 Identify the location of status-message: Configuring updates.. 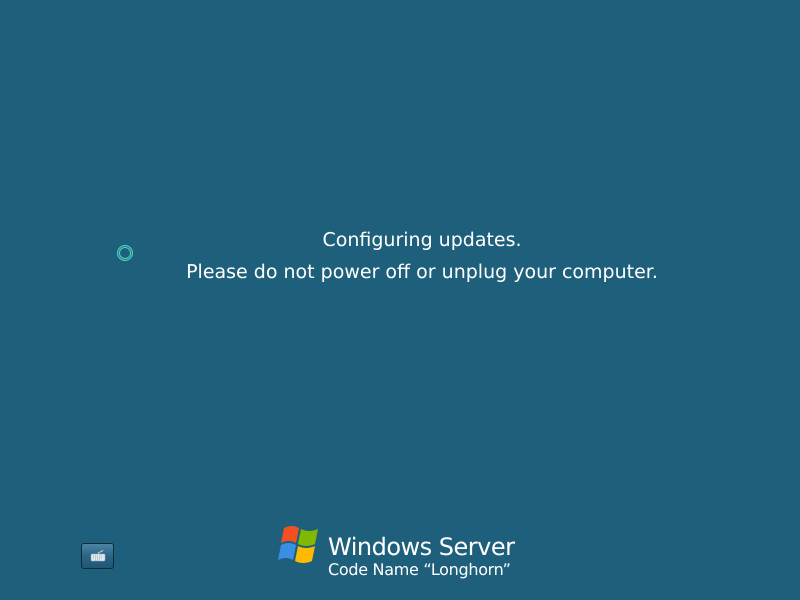
(422, 240).